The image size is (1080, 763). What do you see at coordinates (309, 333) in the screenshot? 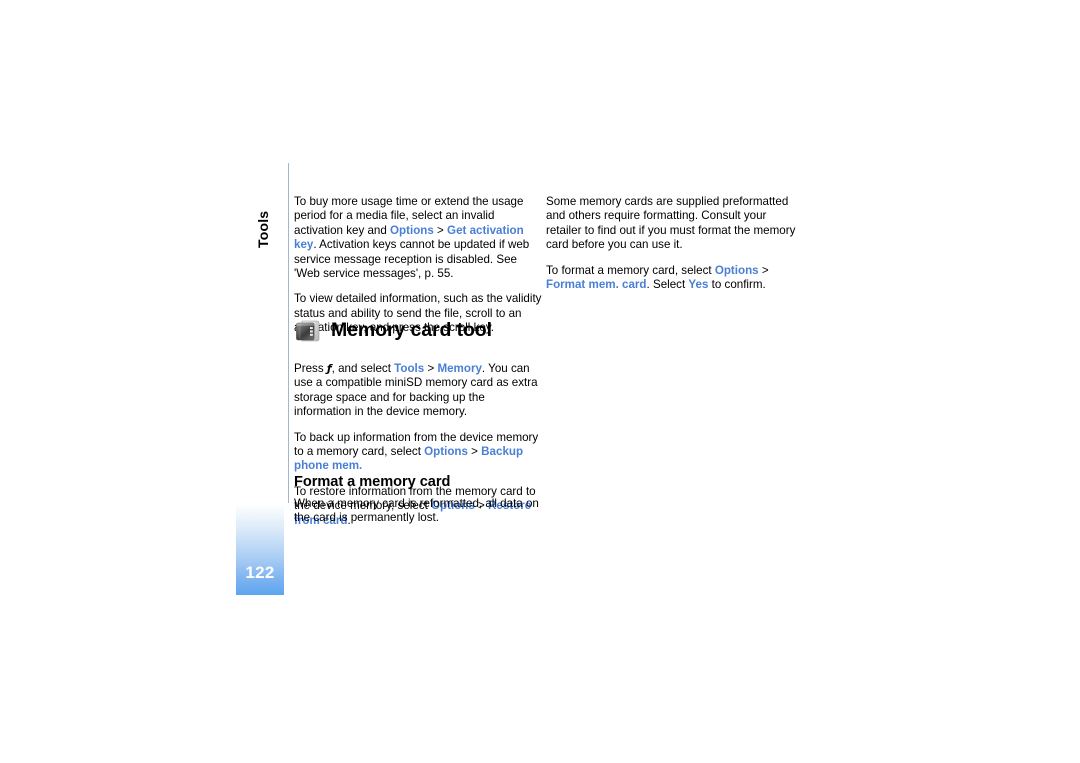
I see `memory-card-icon` at bounding box center [309, 333].